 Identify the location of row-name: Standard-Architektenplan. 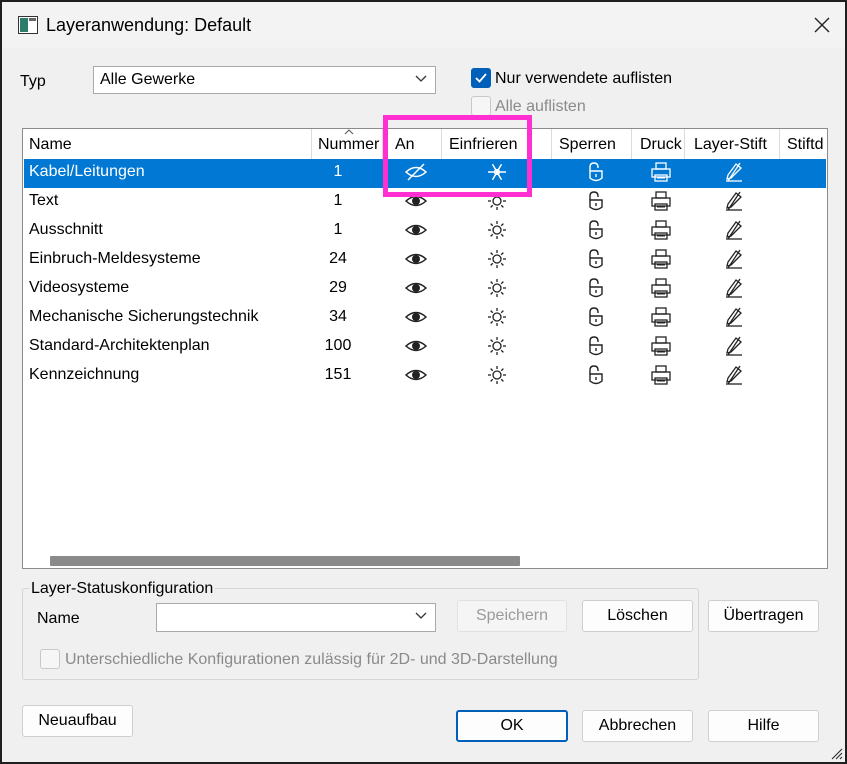
(119, 345).